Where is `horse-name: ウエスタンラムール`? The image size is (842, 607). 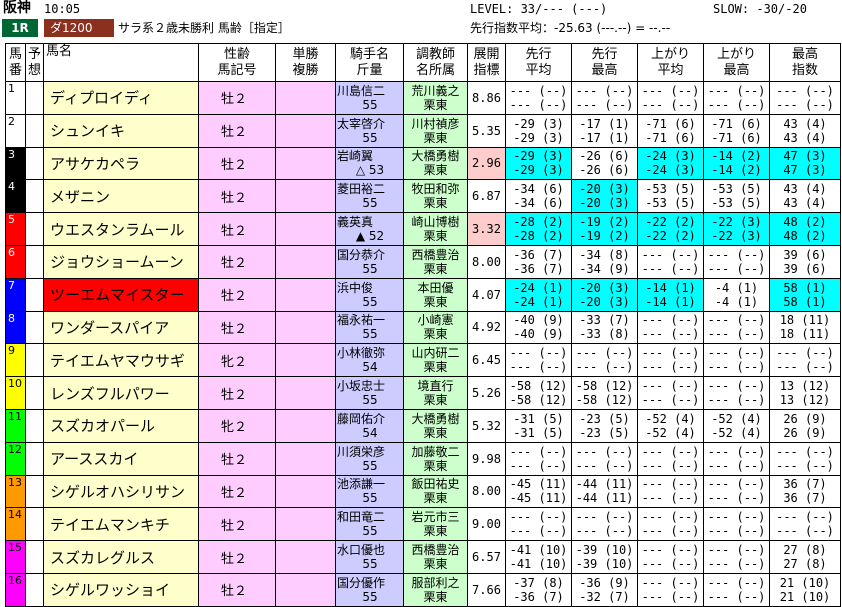 horse-name: ウエスタンラムール is located at coordinates (121, 229).